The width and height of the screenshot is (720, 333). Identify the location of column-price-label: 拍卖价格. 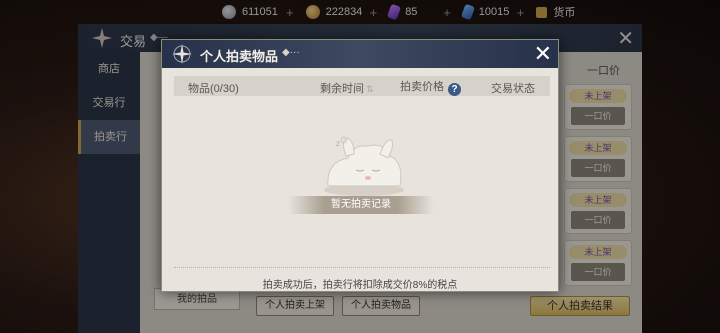
(422, 87).